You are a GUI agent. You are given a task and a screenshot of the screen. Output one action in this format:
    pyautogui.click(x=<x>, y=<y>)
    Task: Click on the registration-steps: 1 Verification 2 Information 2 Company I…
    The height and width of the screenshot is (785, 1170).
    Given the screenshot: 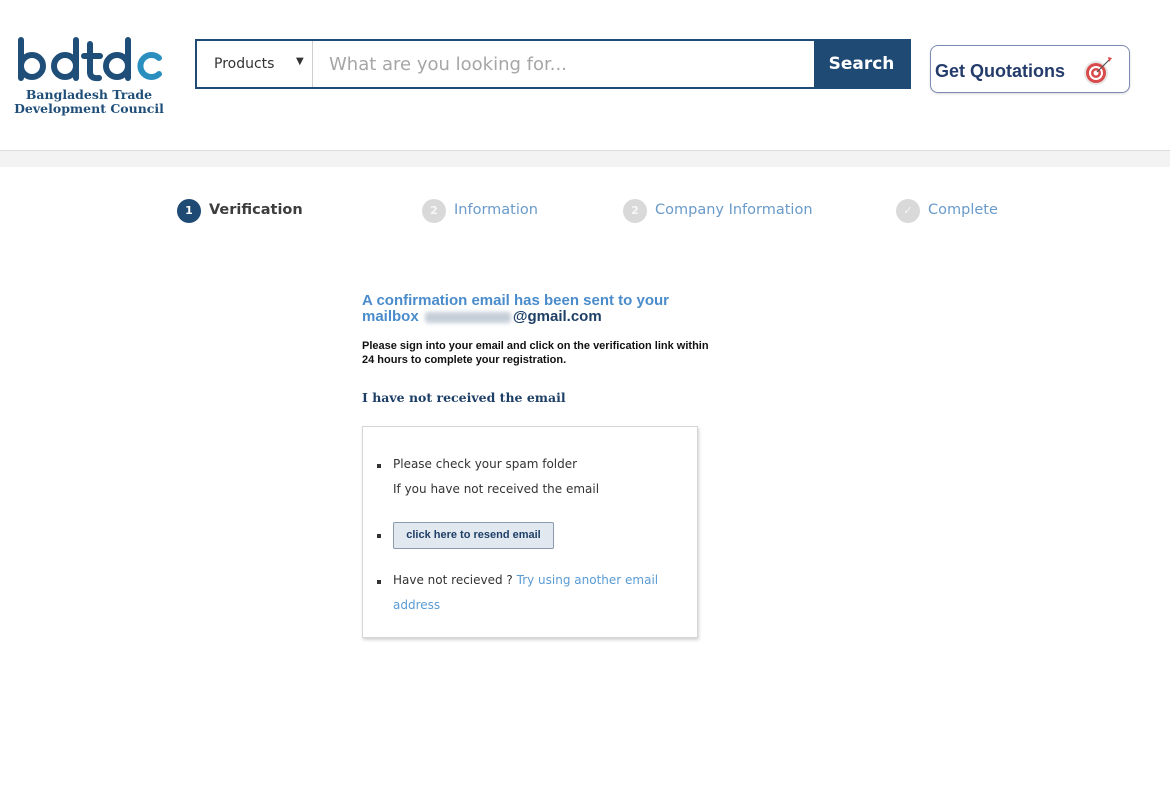 What is the action you would take?
    pyautogui.click(x=585, y=213)
    